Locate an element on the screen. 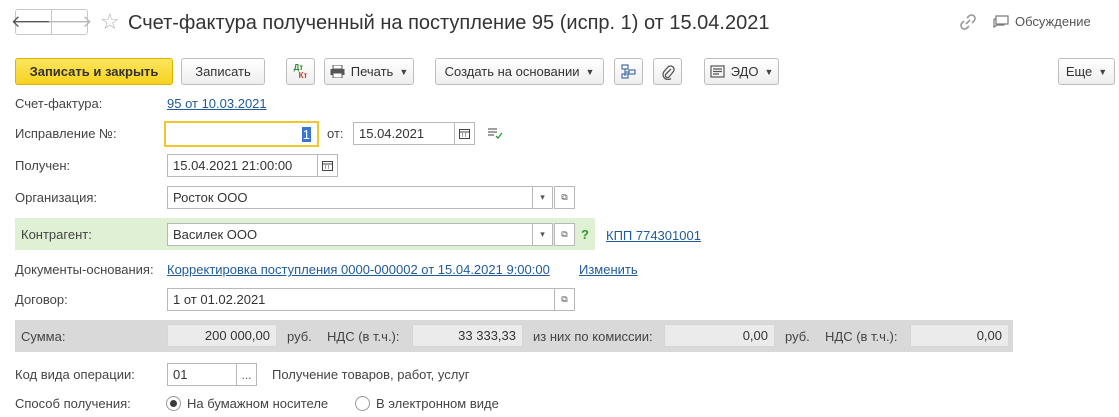  radio-paper-label: На бумажном носителе is located at coordinates (257, 403).